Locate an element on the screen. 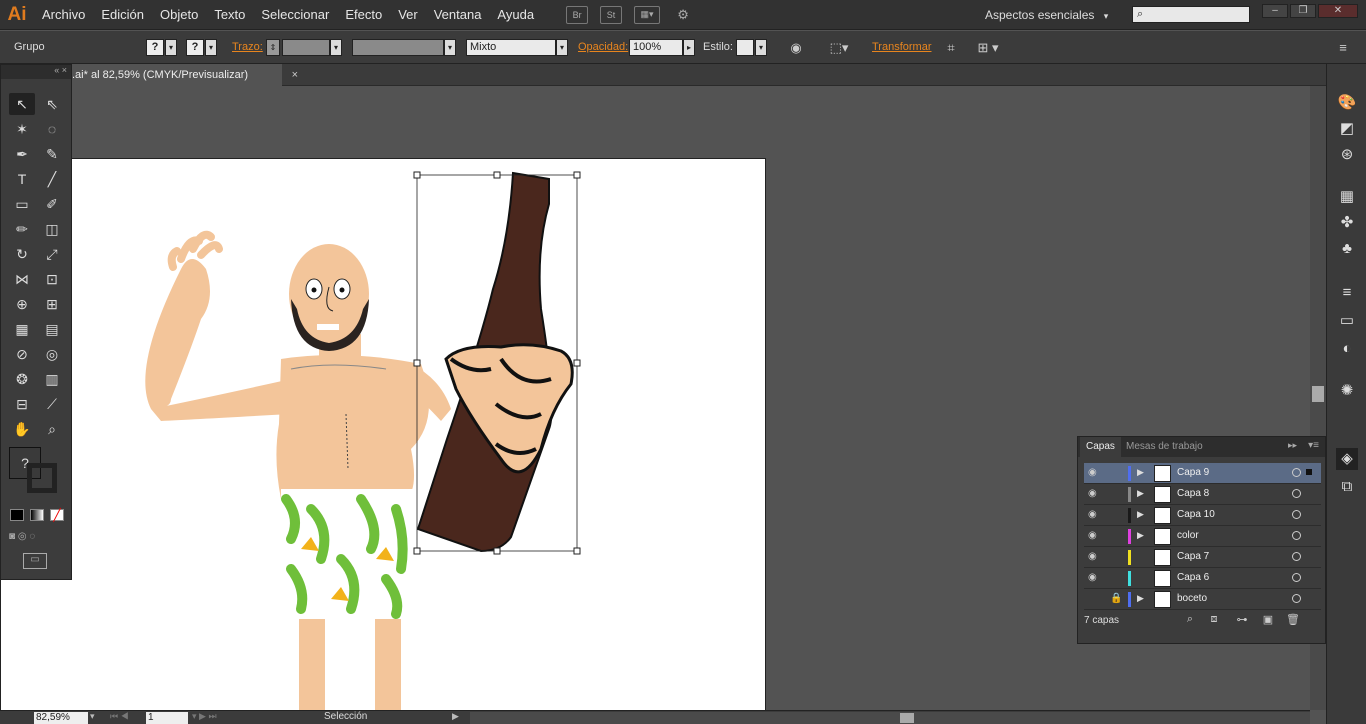 The width and height of the screenshot is (1366, 724). panel-menu-icon: ▾≡ is located at coordinates (1313, 445).